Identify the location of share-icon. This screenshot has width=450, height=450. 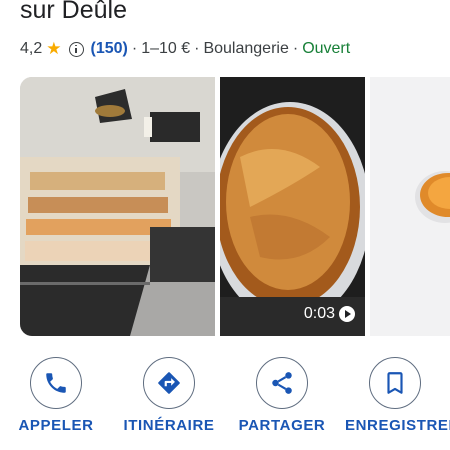
(282, 383).